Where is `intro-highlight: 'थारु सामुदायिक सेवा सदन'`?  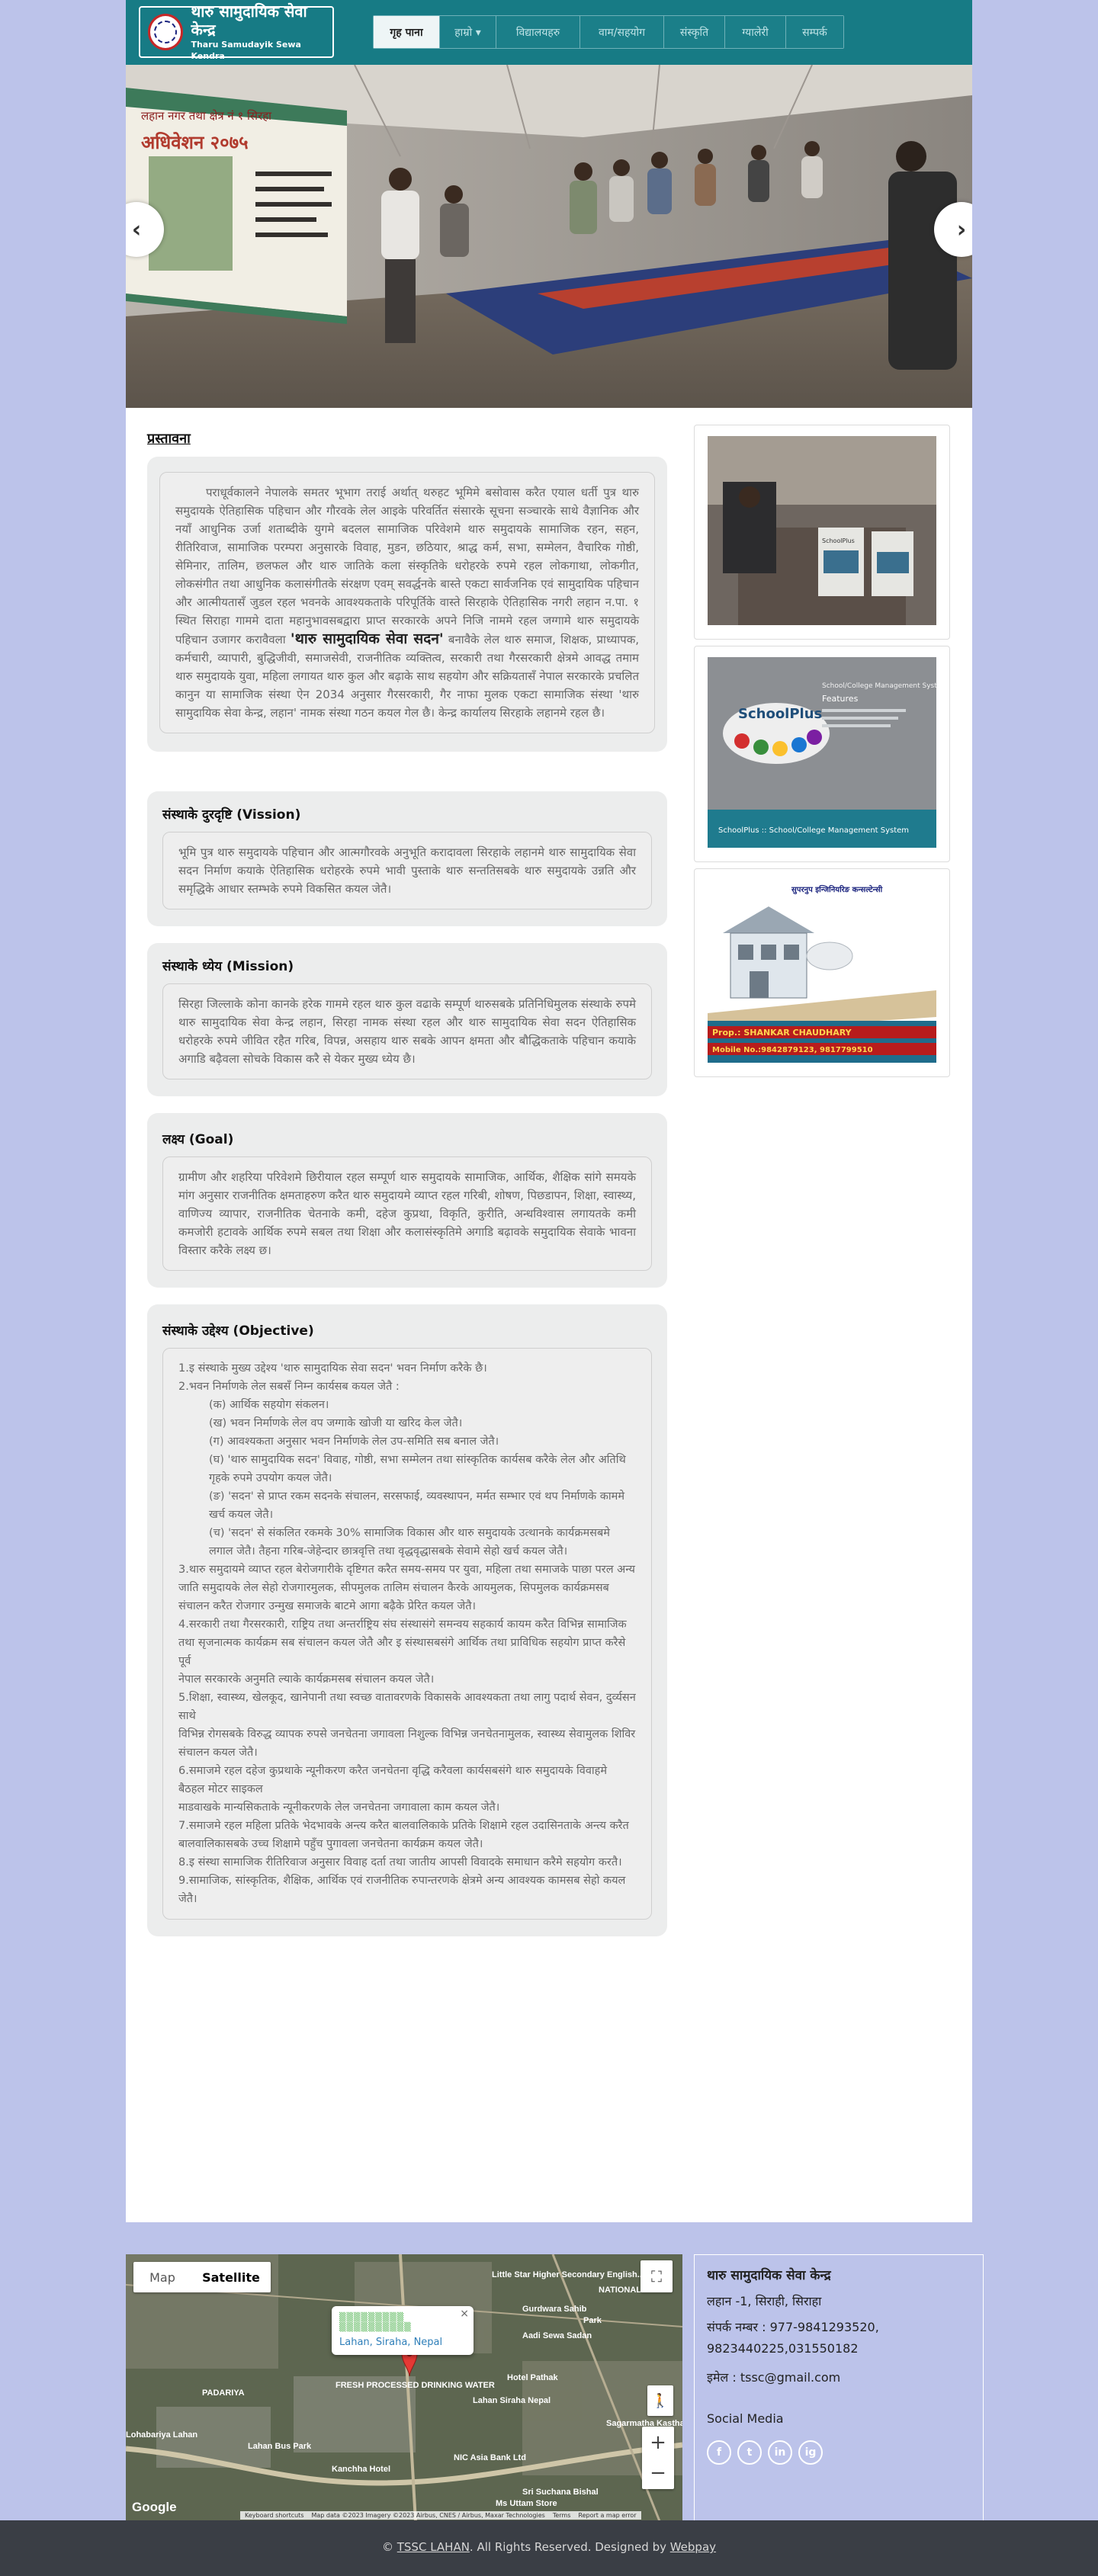
intro-highlight: 'थारु सामुदायिक सेवा सदन' is located at coordinates (367, 638).